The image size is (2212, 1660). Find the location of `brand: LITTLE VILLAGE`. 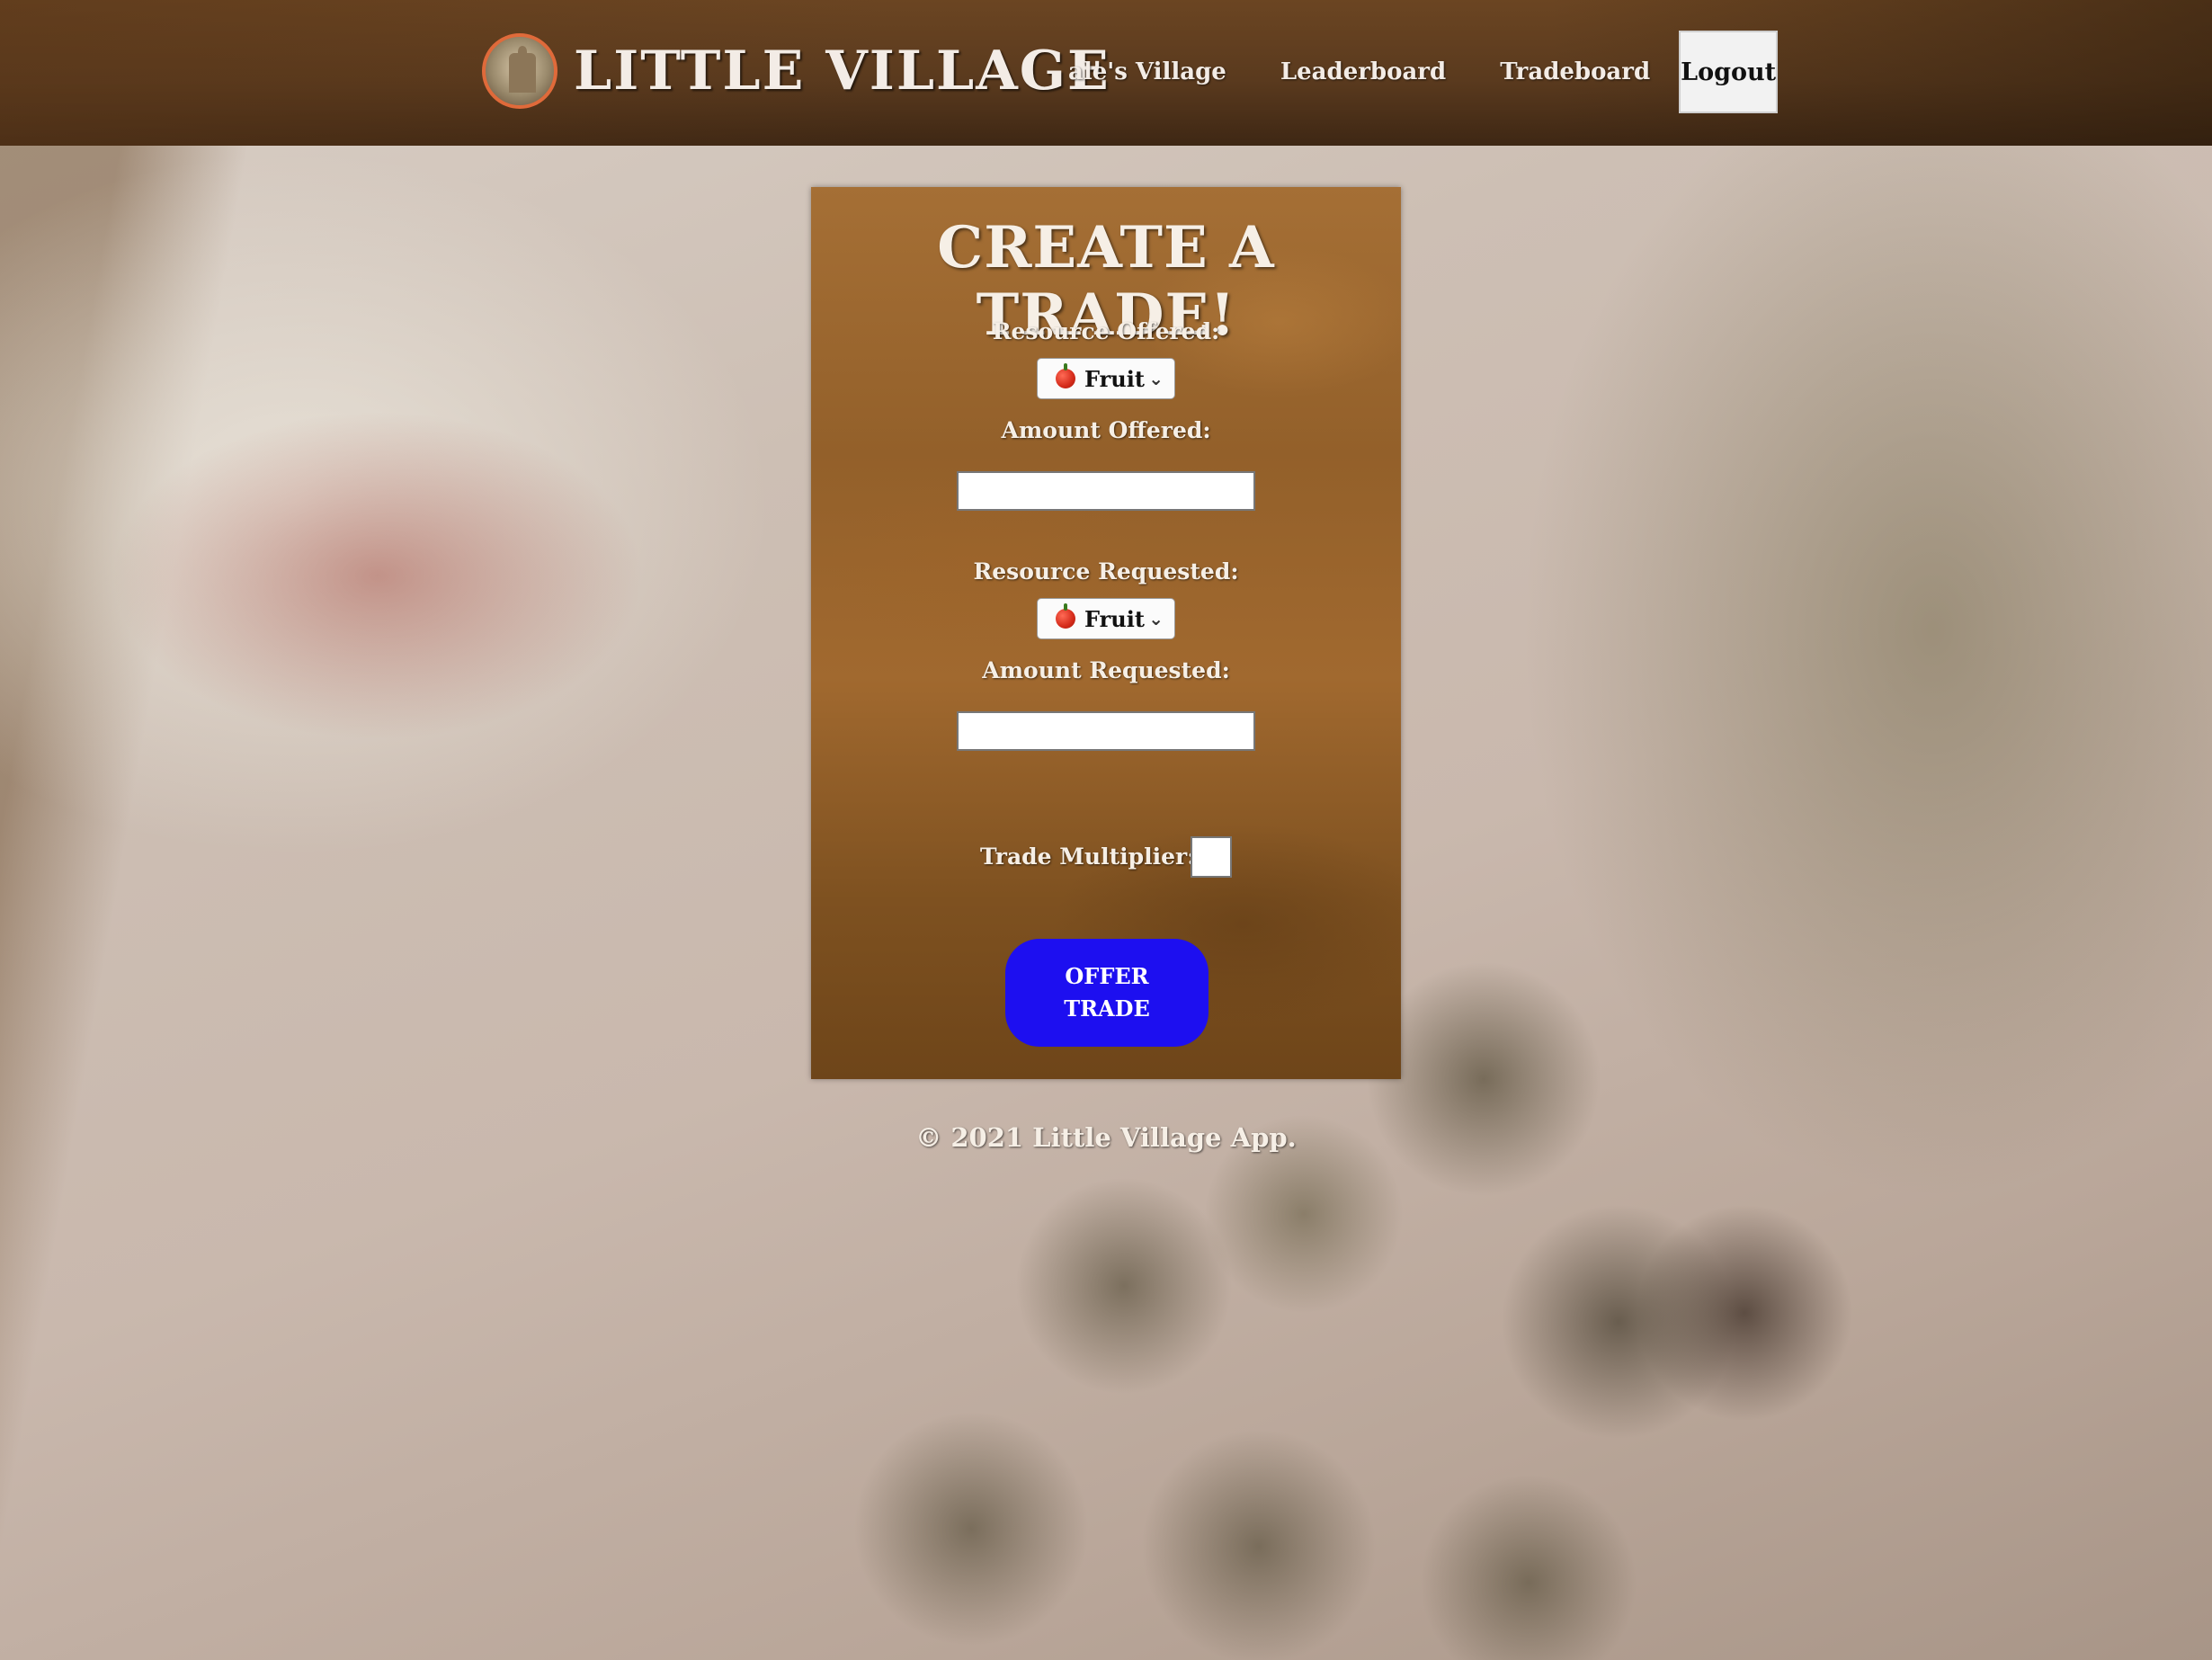

brand: LITTLE VILLAGE is located at coordinates (796, 71).